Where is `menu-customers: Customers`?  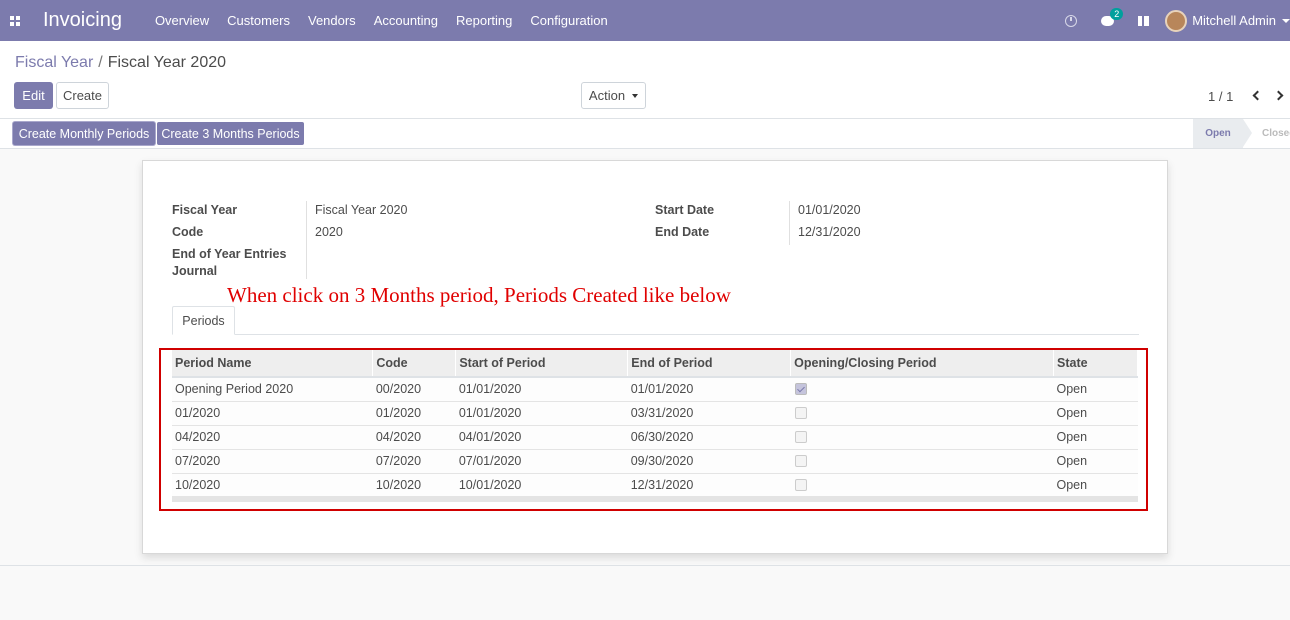
menu-customers: Customers is located at coordinates (258, 20).